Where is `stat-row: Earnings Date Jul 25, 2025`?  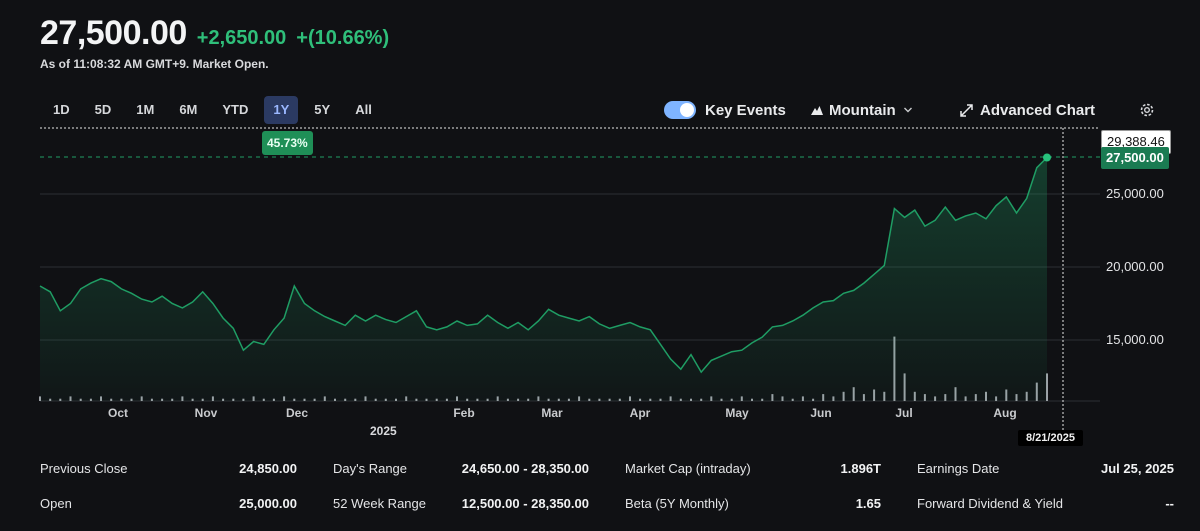
stat-row: Earnings Date Jul 25, 2025 is located at coordinates (1045, 478).